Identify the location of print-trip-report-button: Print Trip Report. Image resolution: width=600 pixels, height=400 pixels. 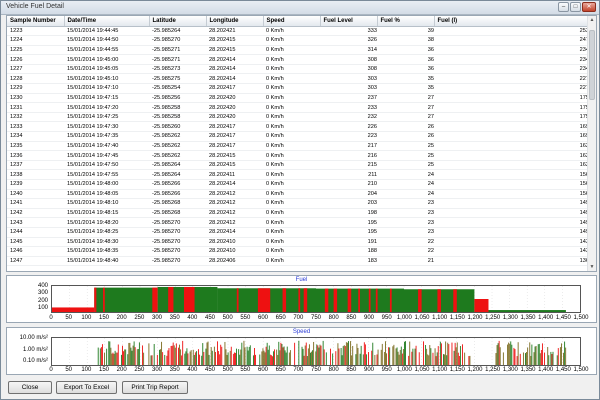
(155, 387).